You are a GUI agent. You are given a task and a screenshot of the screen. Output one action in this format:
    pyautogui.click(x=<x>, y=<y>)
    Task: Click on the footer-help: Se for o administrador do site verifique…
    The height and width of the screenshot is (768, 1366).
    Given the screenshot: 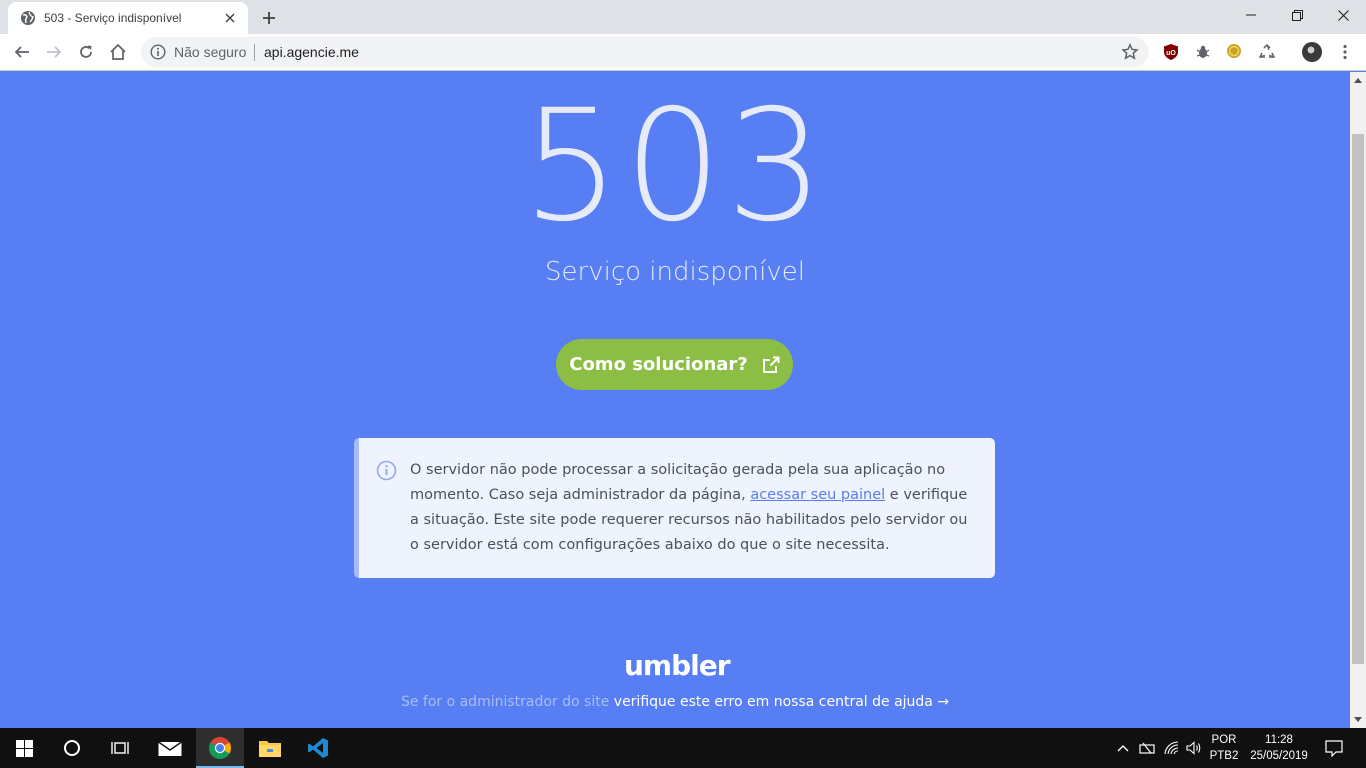 What is the action you would take?
    pyautogui.click(x=675, y=702)
    